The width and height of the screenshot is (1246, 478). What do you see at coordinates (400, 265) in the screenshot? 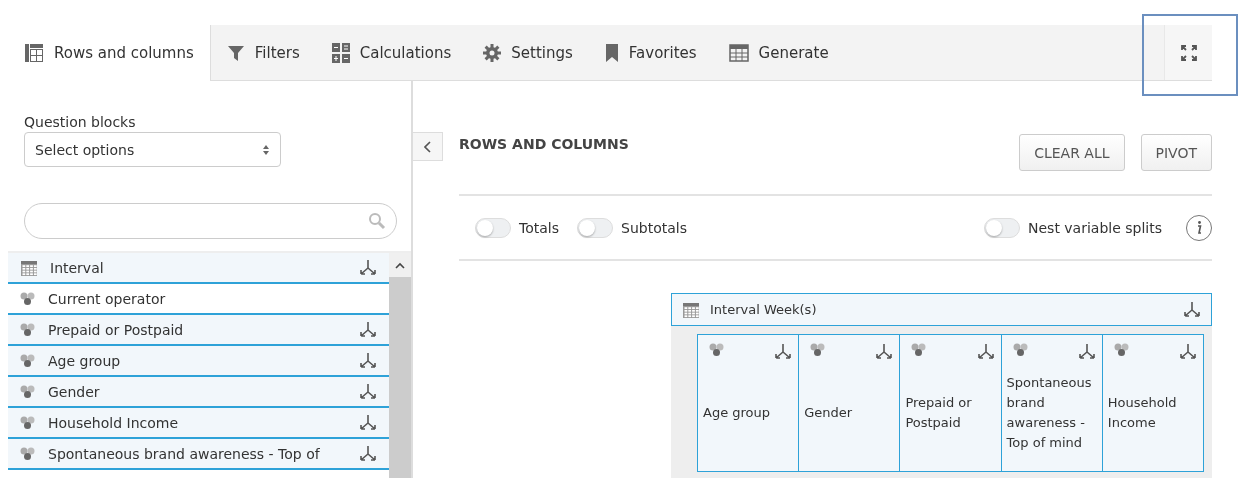
I see `scroll-up-icon` at bounding box center [400, 265].